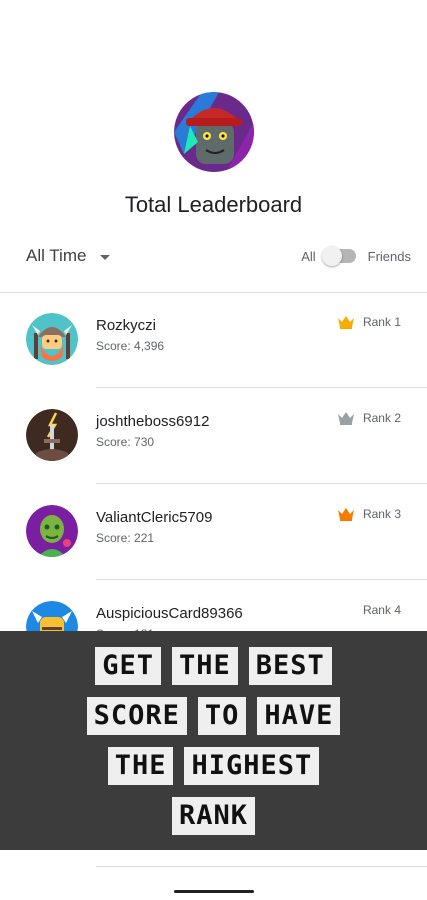  Describe the element at coordinates (381, 610) in the screenshot. I see `rank-label: Rank 4` at that location.